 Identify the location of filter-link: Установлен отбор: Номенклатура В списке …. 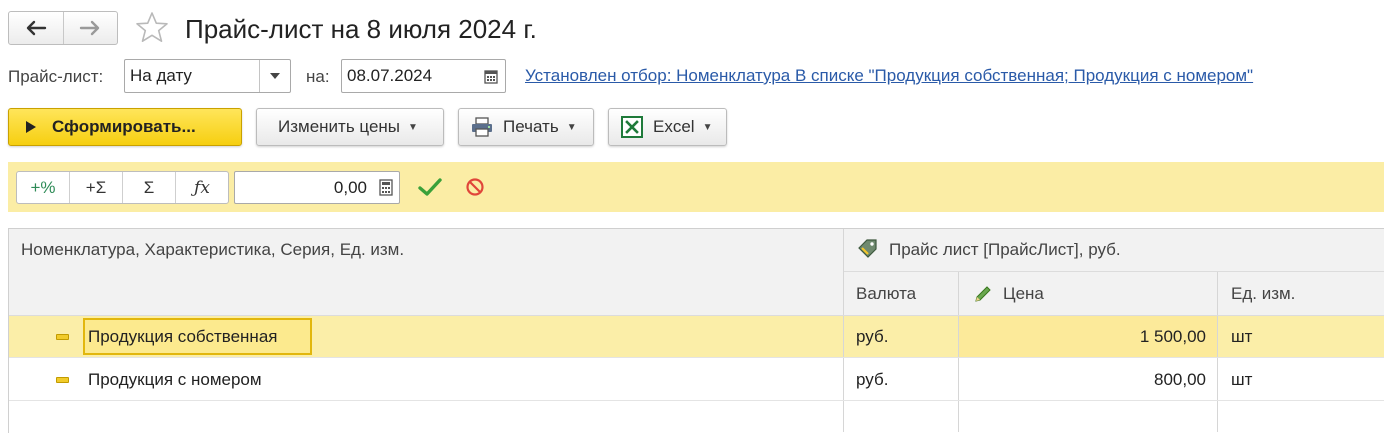
(889, 76).